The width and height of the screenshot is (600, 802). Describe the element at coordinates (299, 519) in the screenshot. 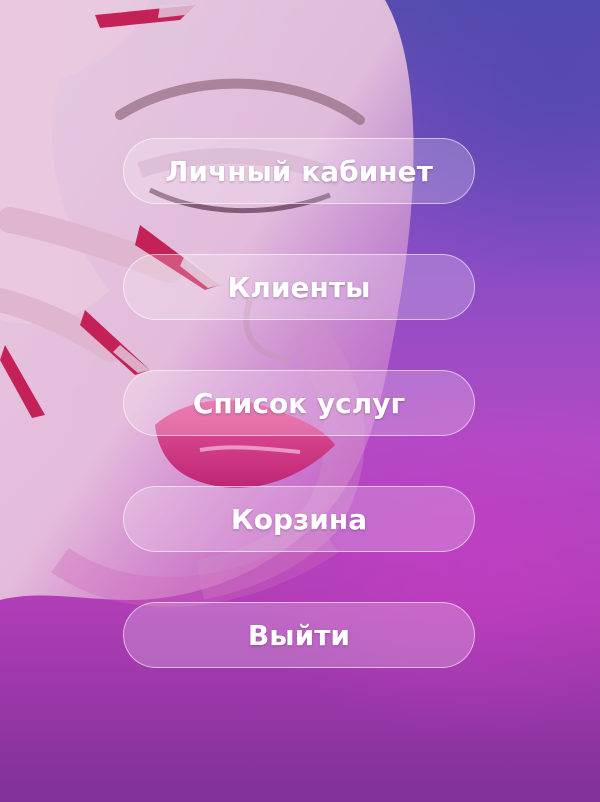

I see `cart-button: Корзина` at that location.